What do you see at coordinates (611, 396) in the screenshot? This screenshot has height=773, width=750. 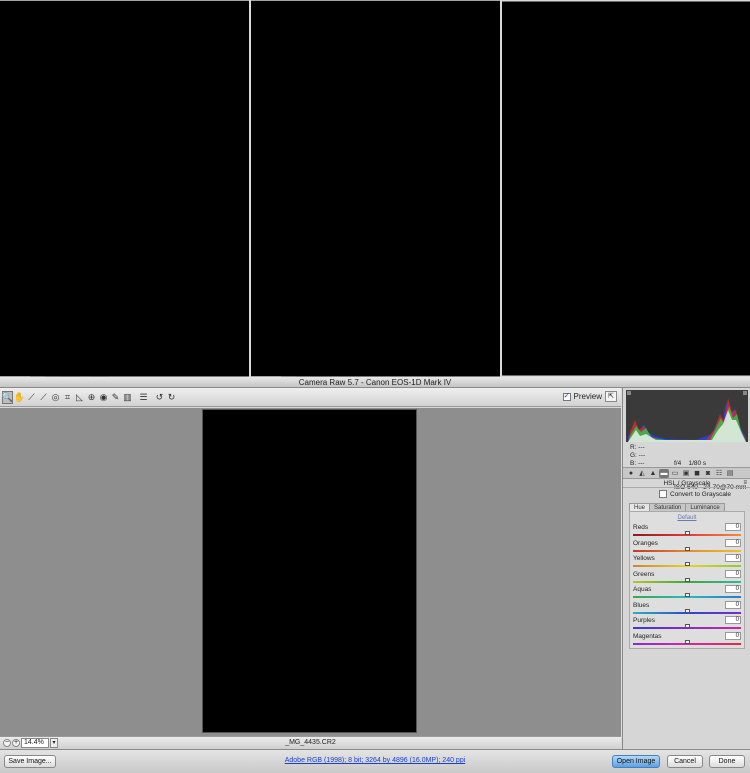 I see `fullscreen-icon: ⇱` at bounding box center [611, 396].